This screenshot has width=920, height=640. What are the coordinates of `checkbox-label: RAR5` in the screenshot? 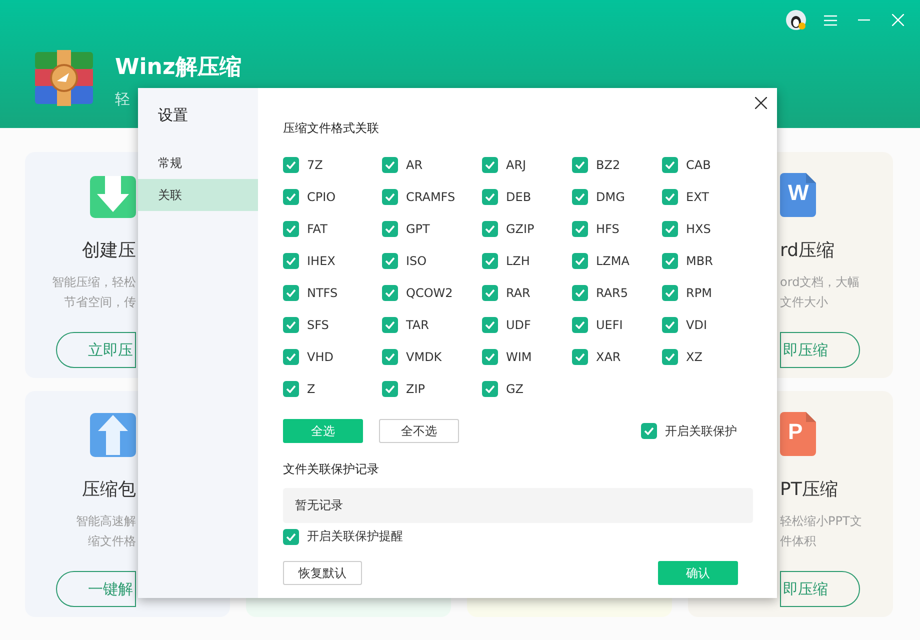 It's located at (612, 293).